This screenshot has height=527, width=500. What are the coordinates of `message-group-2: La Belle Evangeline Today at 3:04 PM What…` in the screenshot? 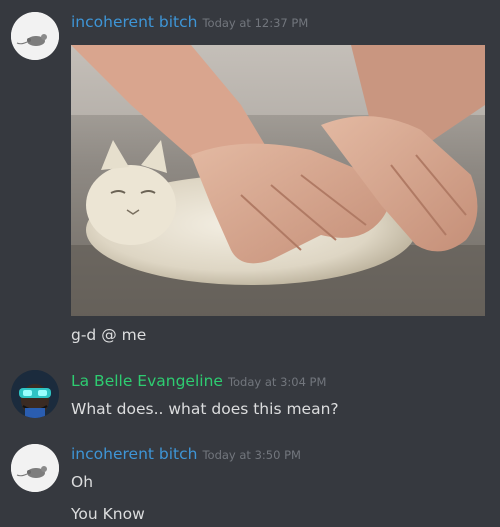 It's located at (250, 397).